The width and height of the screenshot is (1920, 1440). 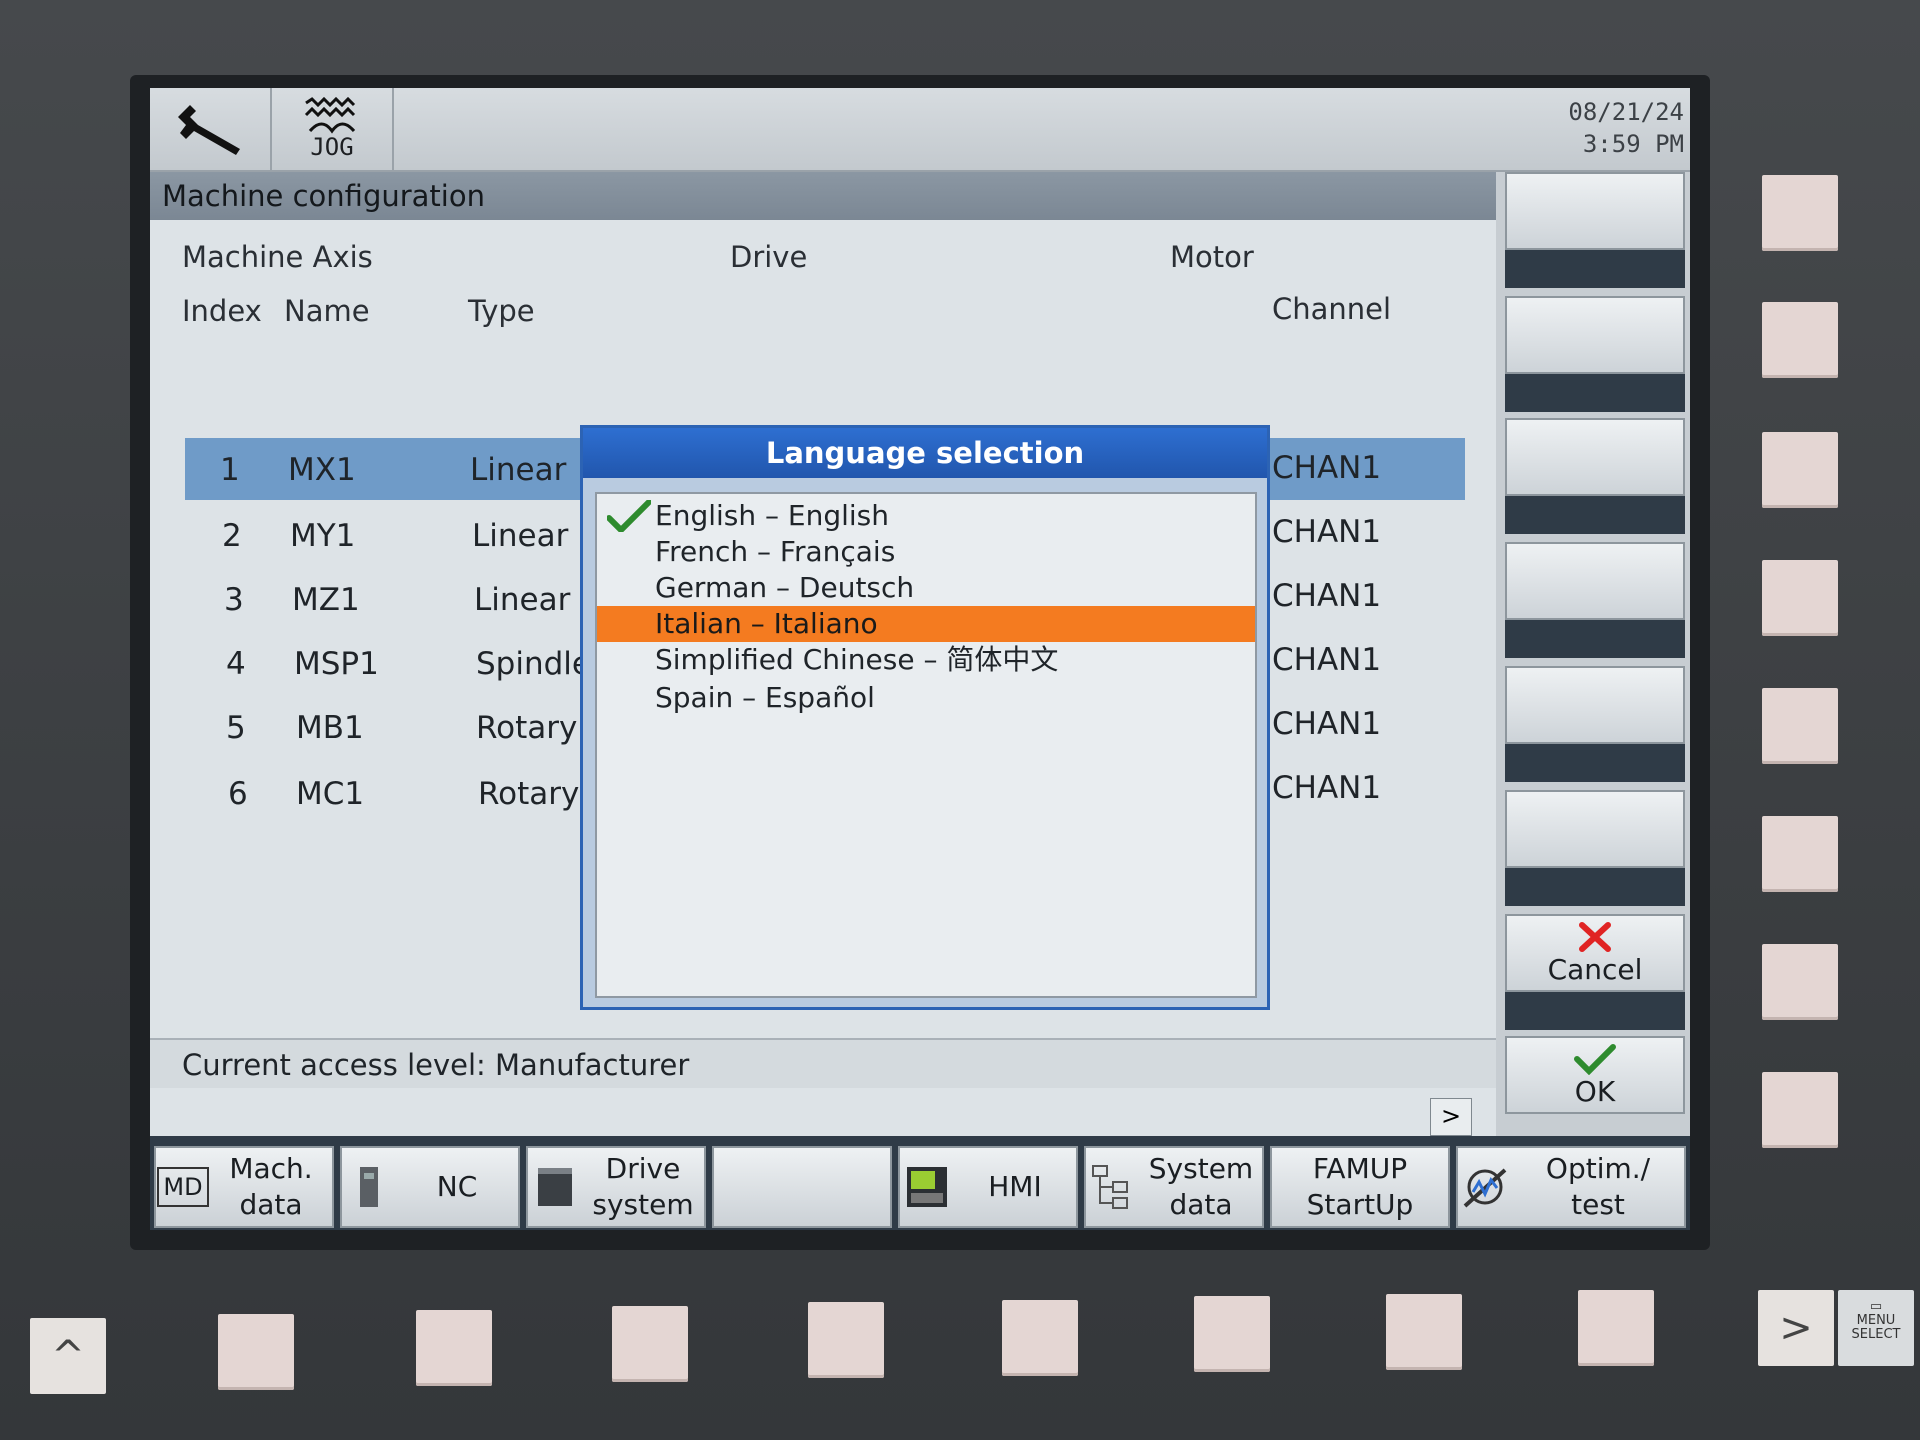 I want to click on language-item-english: English – English, so click(x=926, y=516).